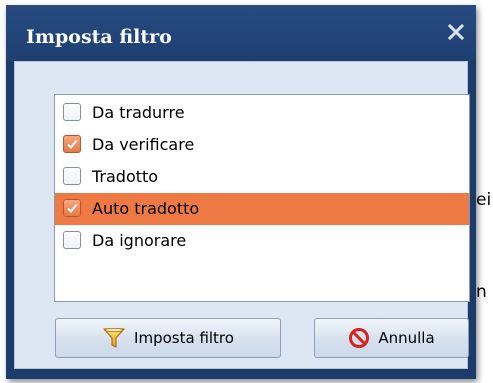 Image resolution: width=493 pixels, height=383 pixels. Describe the element at coordinates (114, 338) in the screenshot. I see `funnel-icon` at that location.